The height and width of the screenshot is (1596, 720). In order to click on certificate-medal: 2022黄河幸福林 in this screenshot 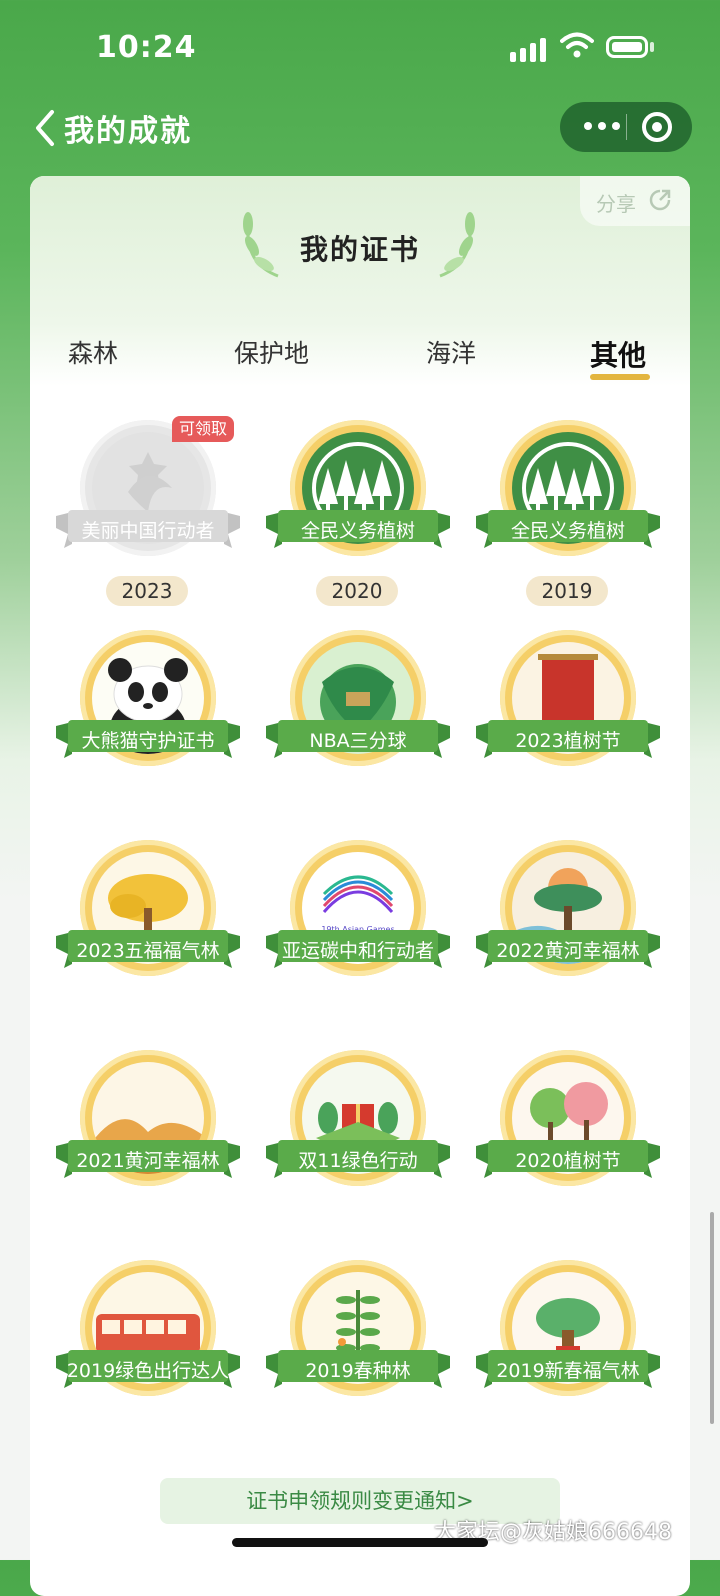, I will do `click(568, 936)`.